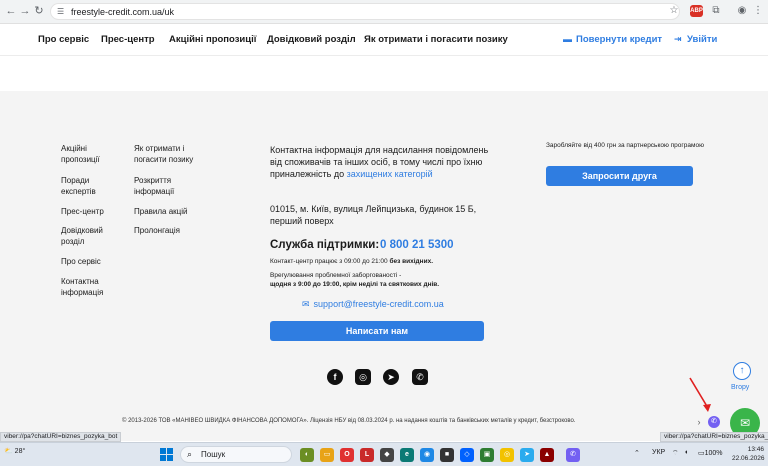 The height and width of the screenshot is (466, 768). What do you see at coordinates (236, 454) in the screenshot?
I see `taskbar-search: ⌕ Пошук` at bounding box center [236, 454].